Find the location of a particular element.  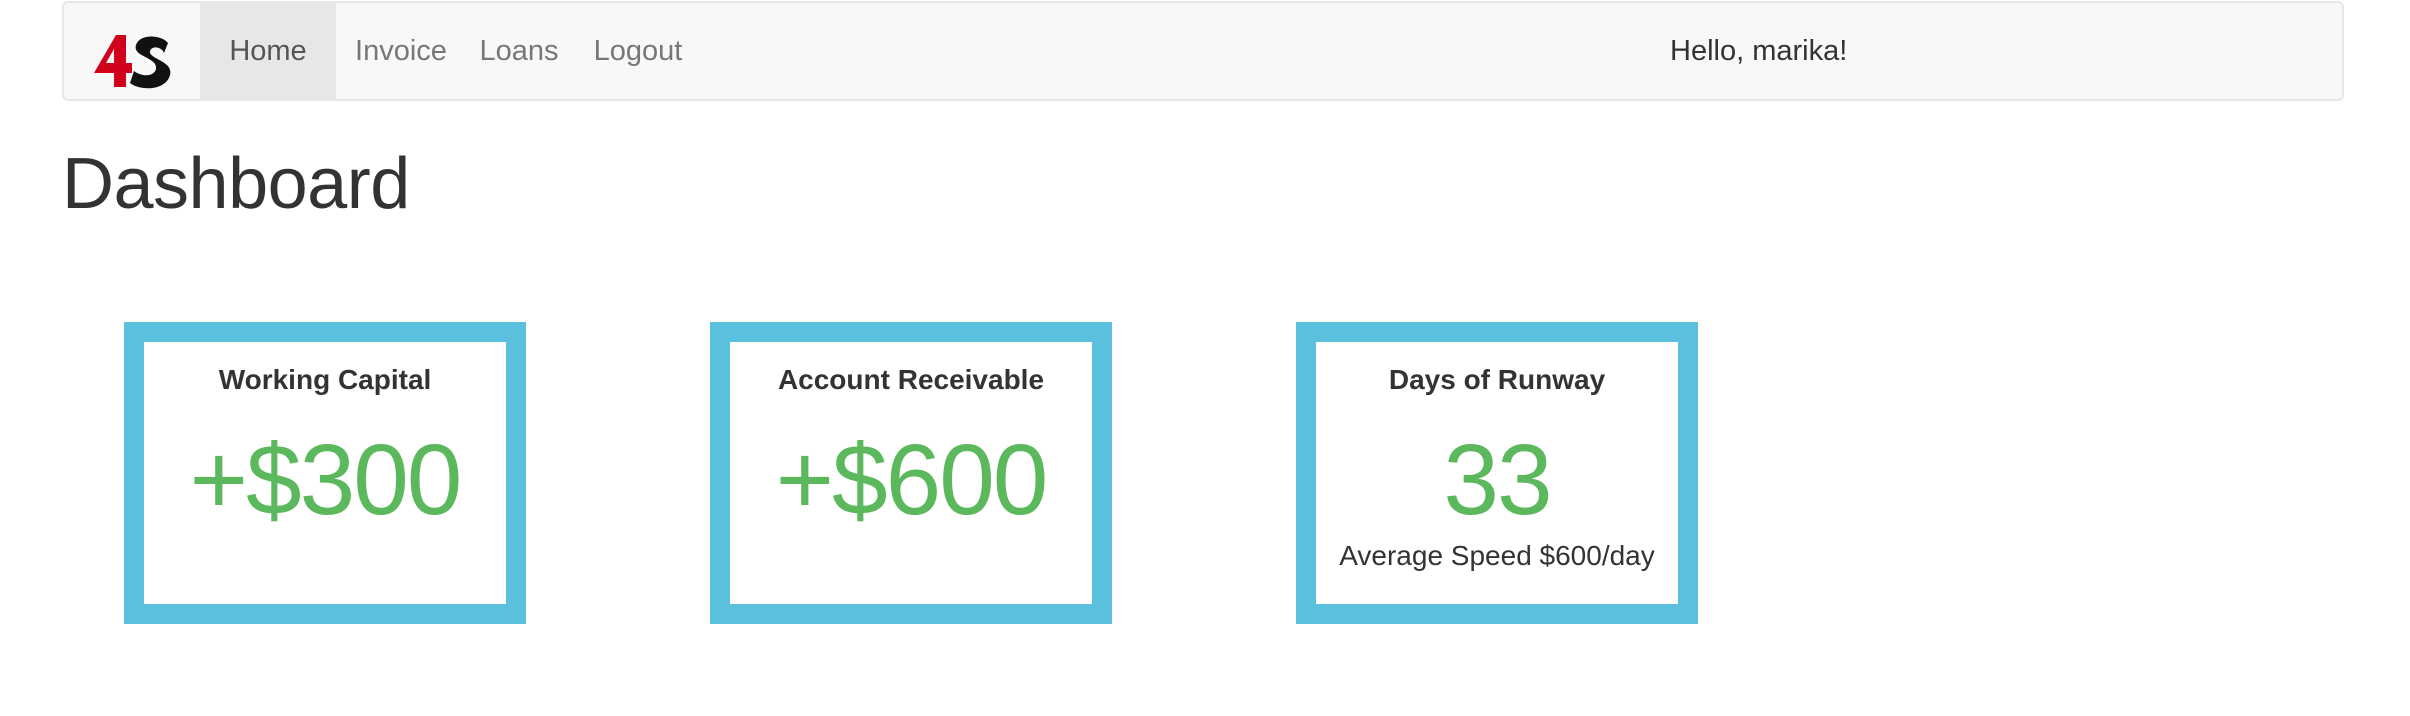

user-greeting: Hello, marika! is located at coordinates (1759, 51).